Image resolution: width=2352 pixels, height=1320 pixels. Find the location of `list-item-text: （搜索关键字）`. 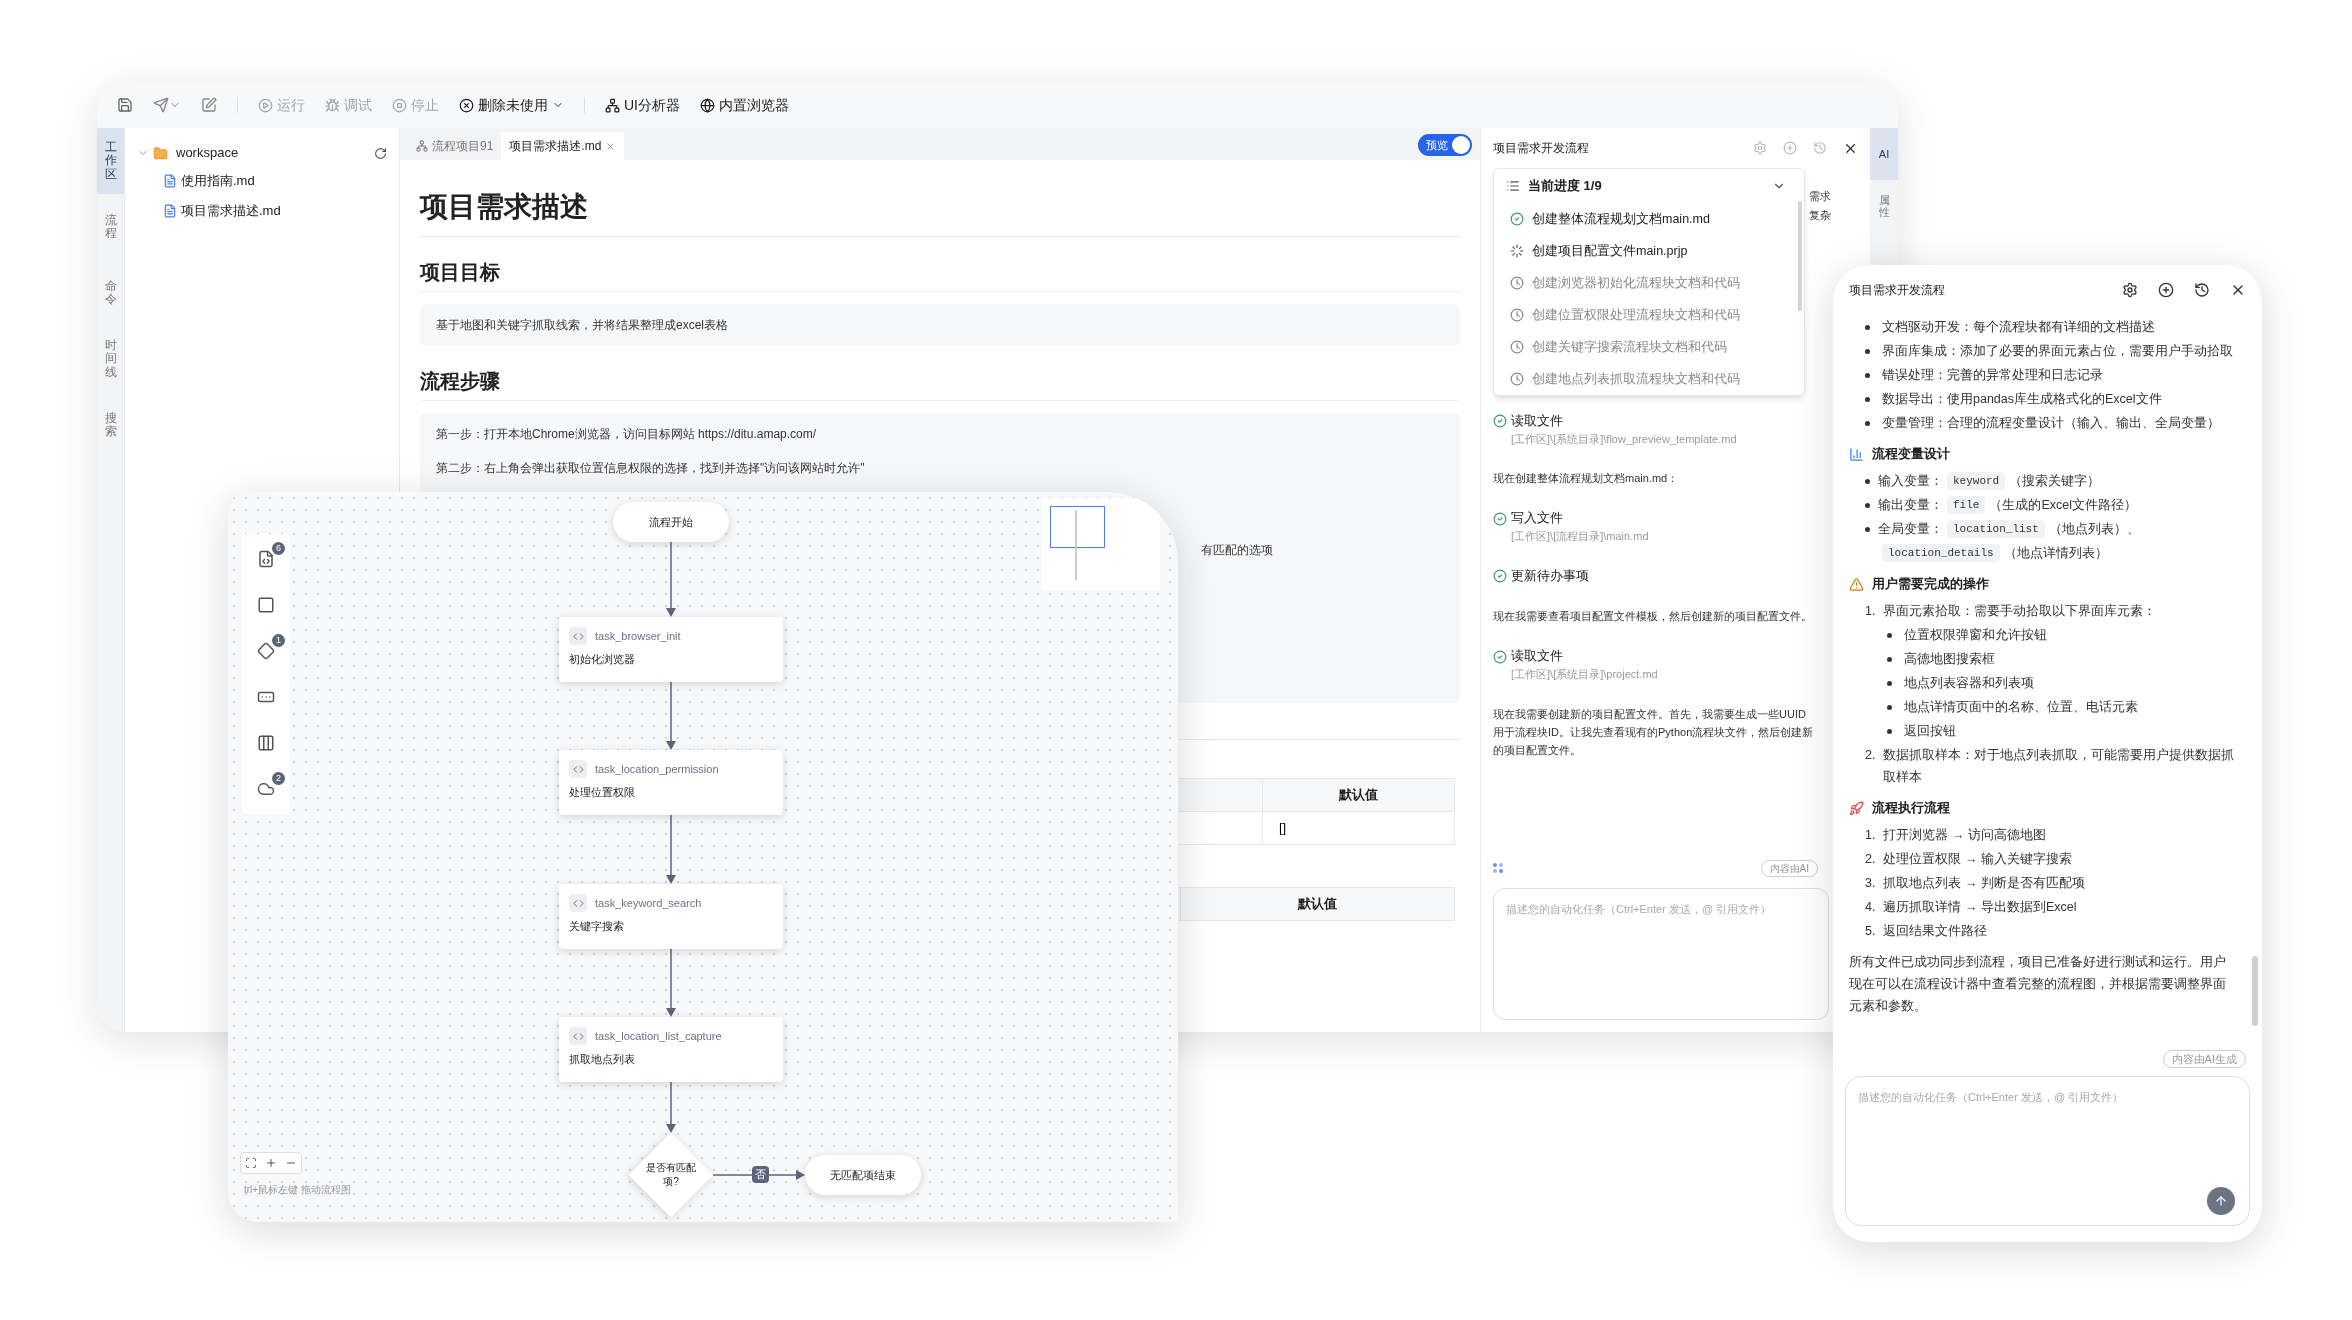

list-item-text: （搜索关键字） is located at coordinates (2055, 481).